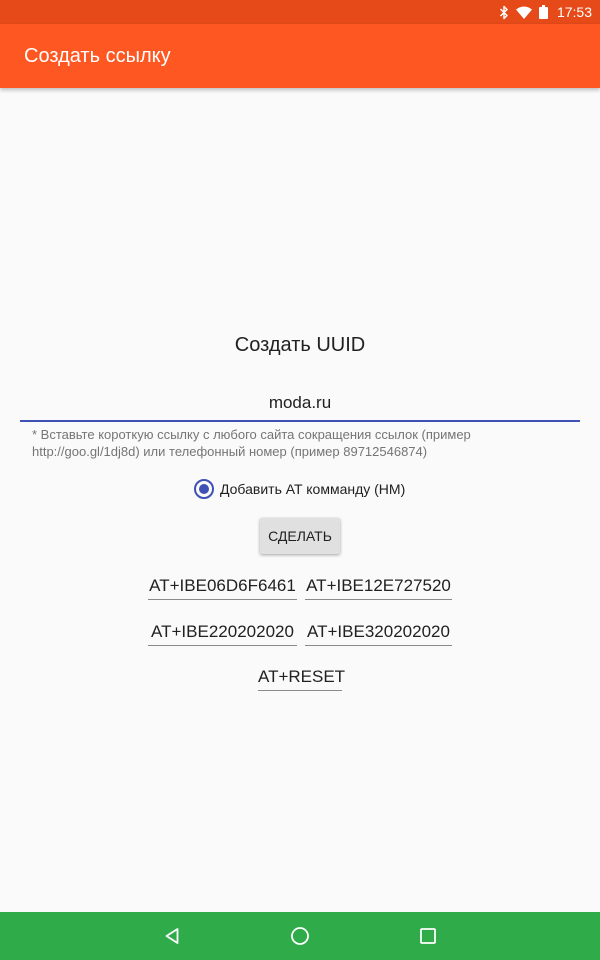 The width and height of the screenshot is (600, 960). What do you see at coordinates (300, 12) in the screenshot?
I see `status-bar: 17:53` at bounding box center [300, 12].